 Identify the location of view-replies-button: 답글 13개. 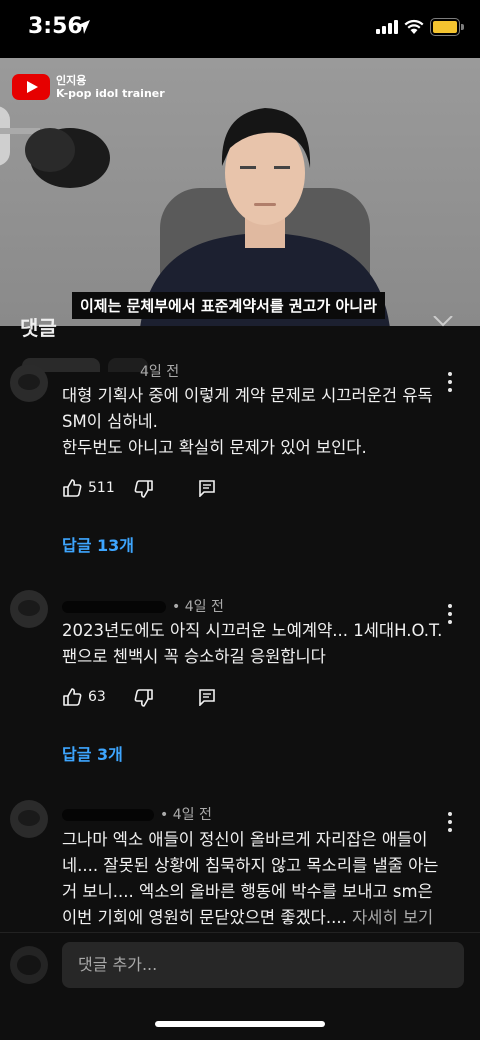
(98, 544).